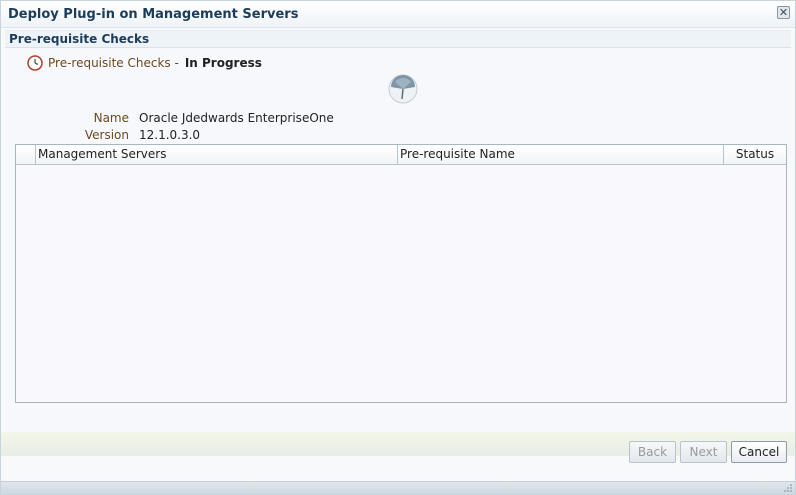 The height and width of the screenshot is (495, 796). I want to click on column-header-management-servers: Management Servers, so click(217, 155).